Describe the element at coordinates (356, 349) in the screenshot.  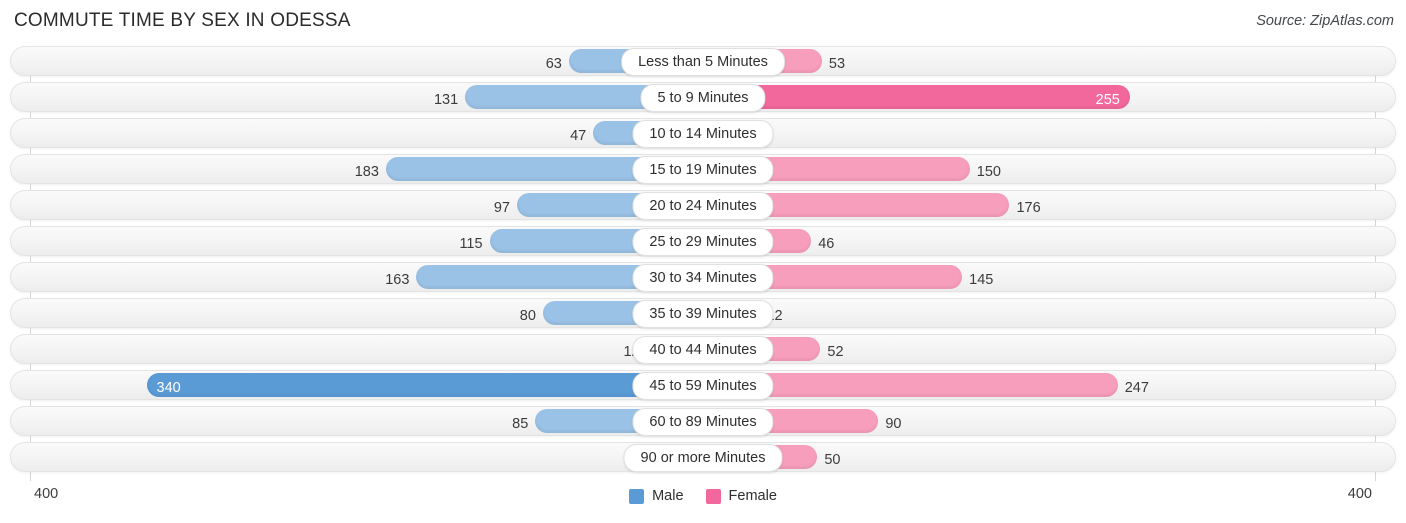
I see `male-half: 12` at that location.